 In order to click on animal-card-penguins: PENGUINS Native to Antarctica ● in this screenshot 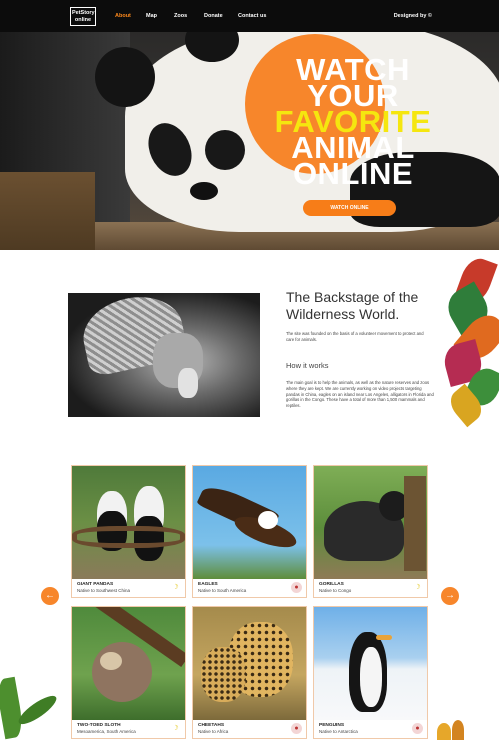, I will do `click(370, 672)`.